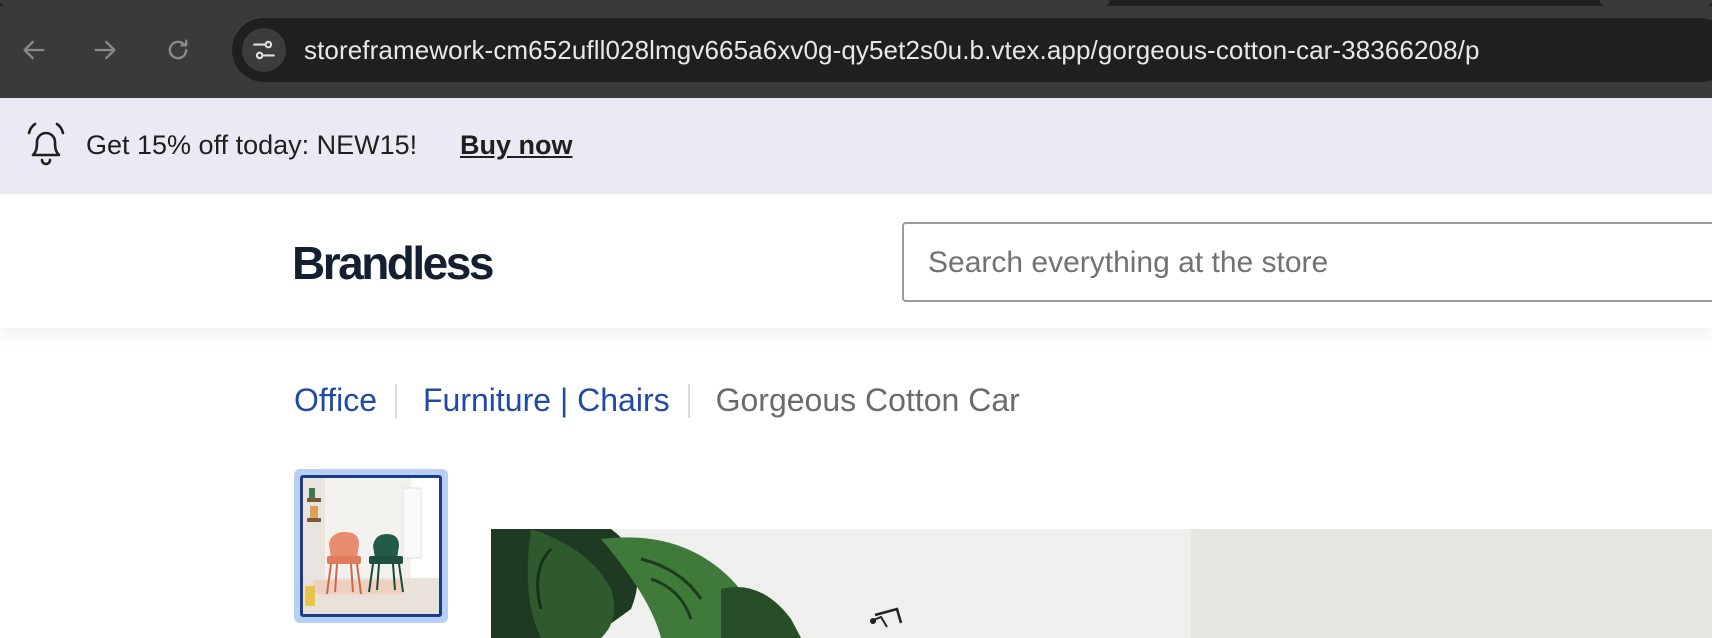 The width and height of the screenshot is (1712, 638). I want to click on product-main-image, so click(1101, 583).